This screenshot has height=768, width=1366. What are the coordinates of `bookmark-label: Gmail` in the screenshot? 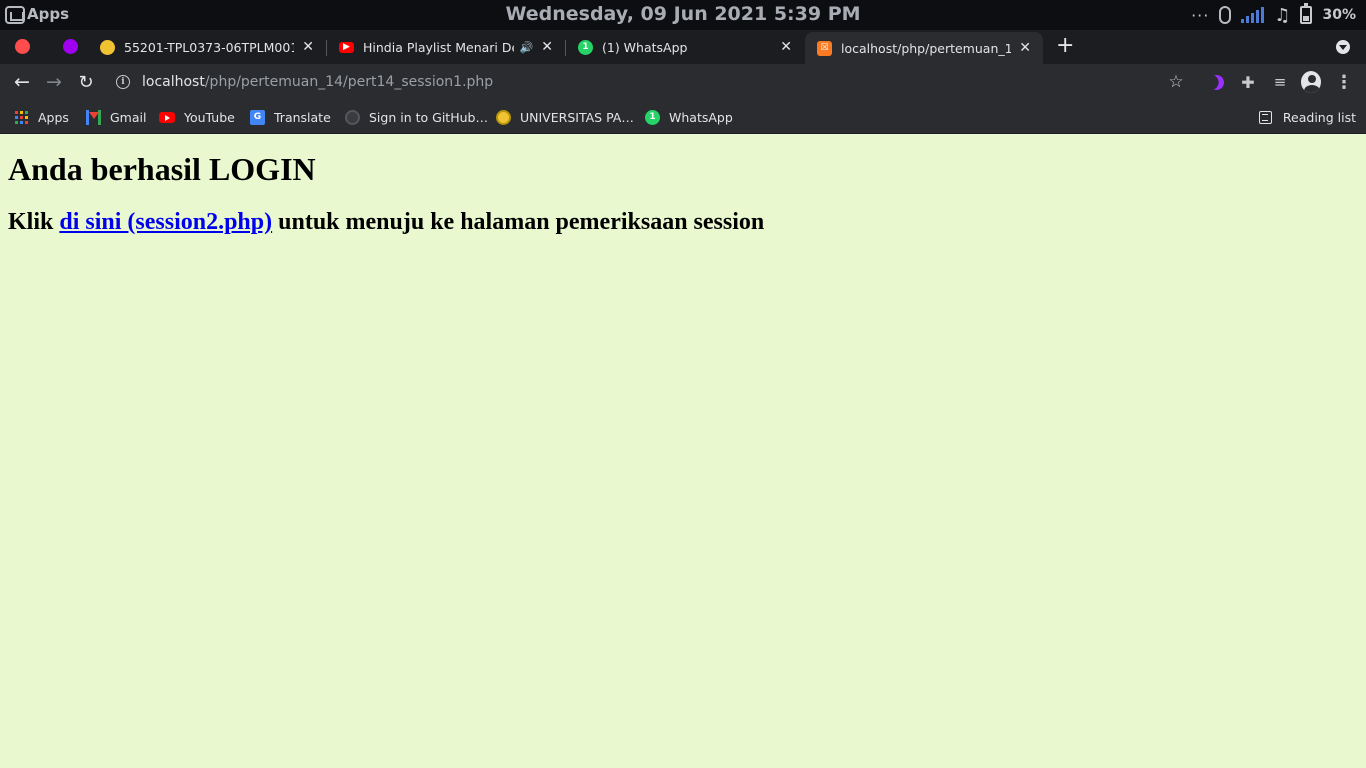 It's located at (128, 117).